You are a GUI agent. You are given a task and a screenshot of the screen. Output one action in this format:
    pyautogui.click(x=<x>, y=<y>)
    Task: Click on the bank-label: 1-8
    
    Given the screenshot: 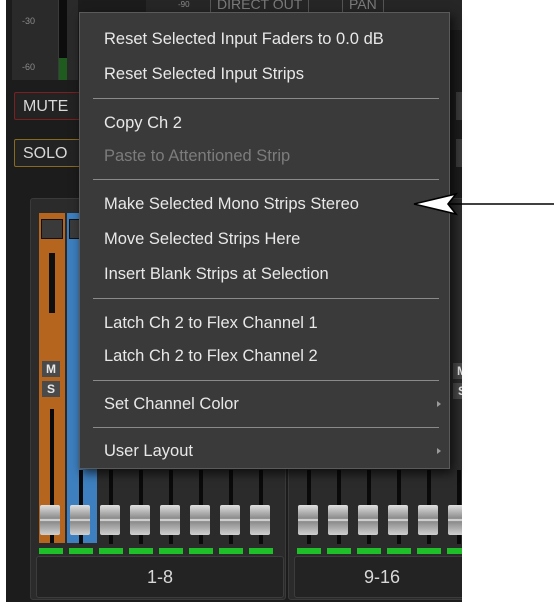 What is the action you would take?
    pyautogui.click(x=160, y=577)
    